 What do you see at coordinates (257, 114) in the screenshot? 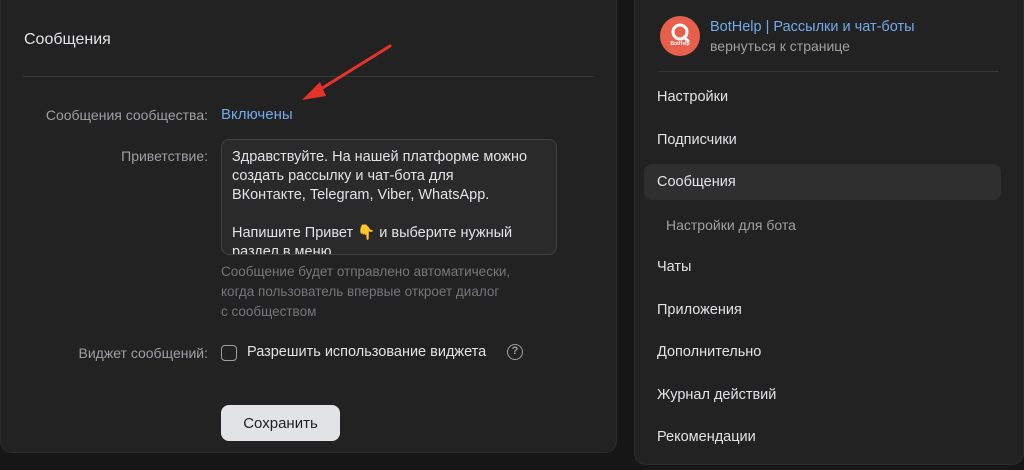
I see `community-messages-toggle-link: Включены` at bounding box center [257, 114].